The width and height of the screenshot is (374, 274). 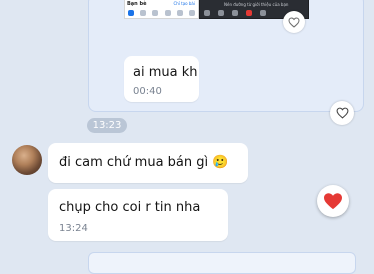 I want to click on thumb-right-icons, so click(x=235, y=13).